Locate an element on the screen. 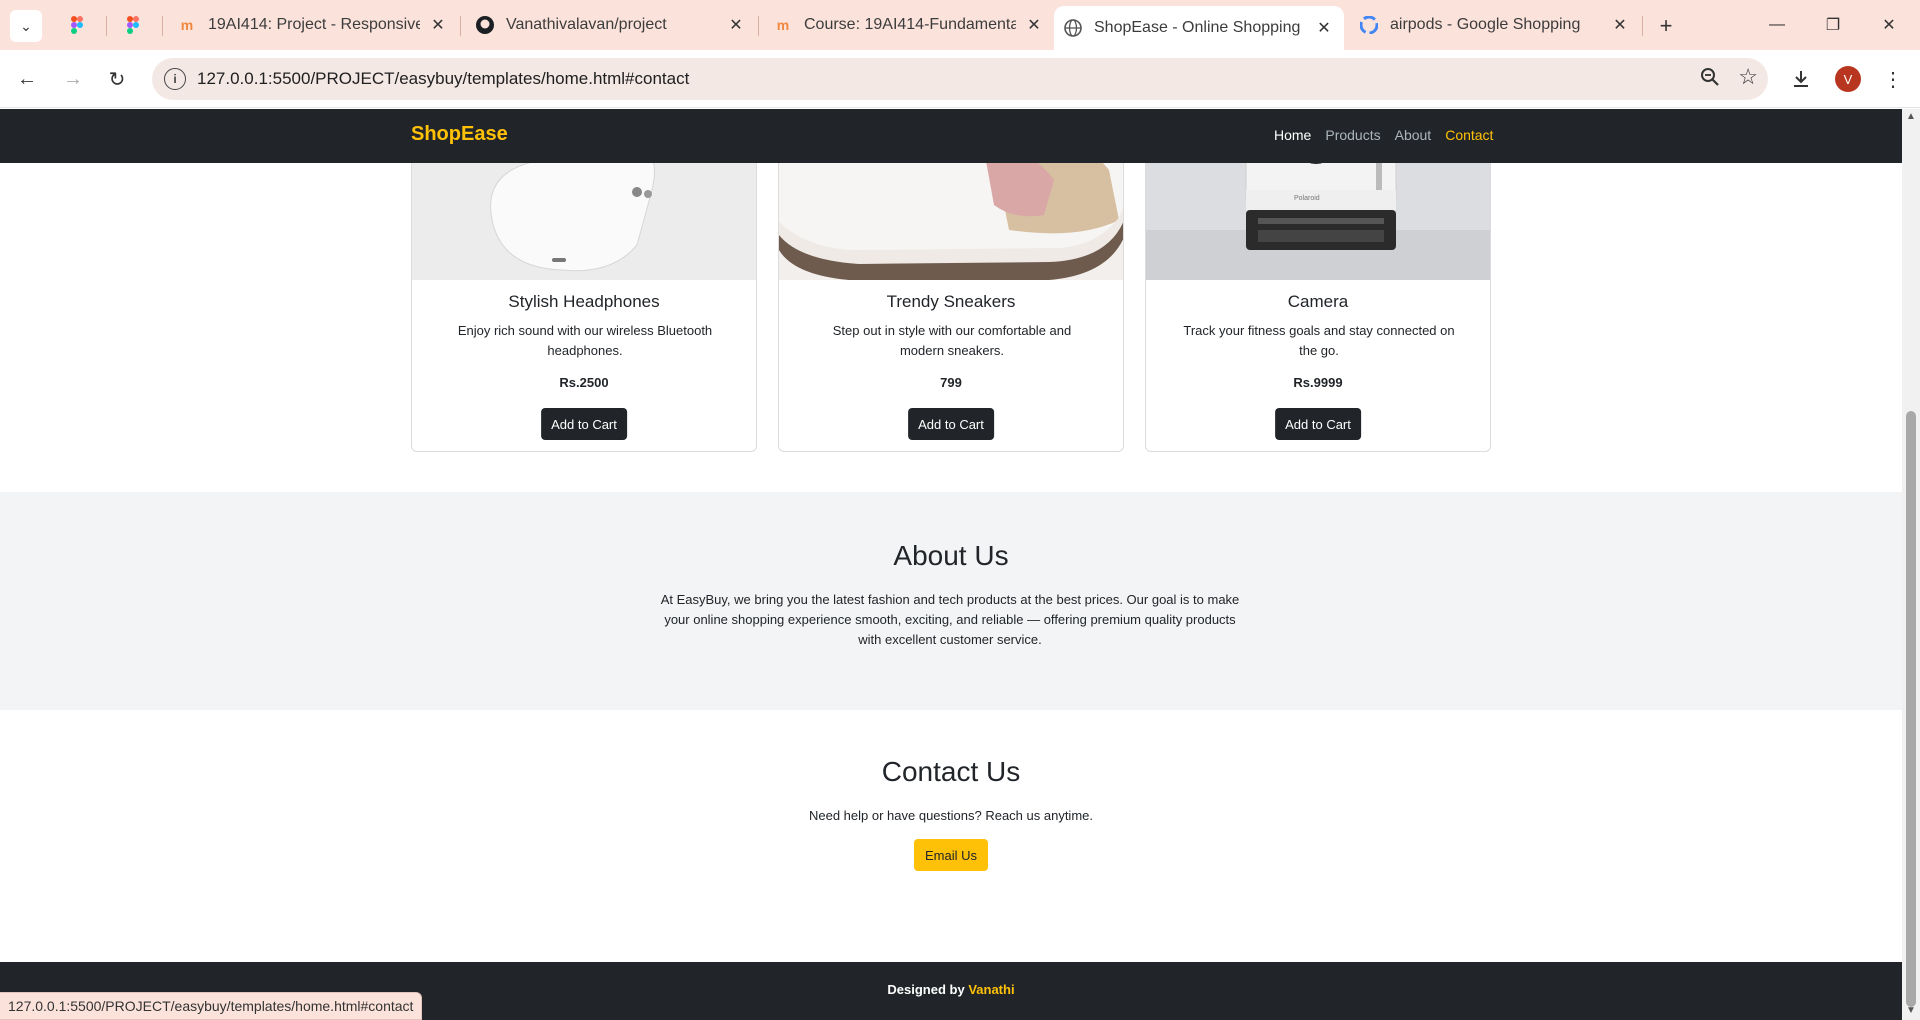  download-icon is located at coordinates (1801, 79).